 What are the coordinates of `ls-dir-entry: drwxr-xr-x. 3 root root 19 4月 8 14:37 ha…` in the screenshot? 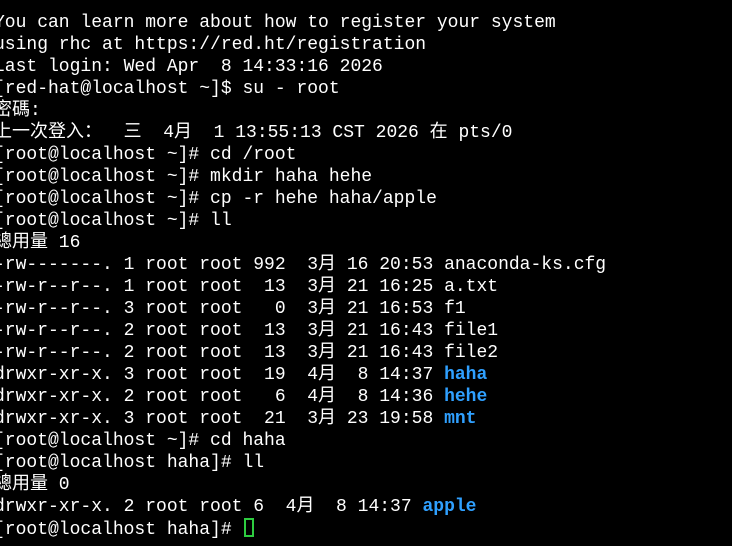 It's located at (303, 375).